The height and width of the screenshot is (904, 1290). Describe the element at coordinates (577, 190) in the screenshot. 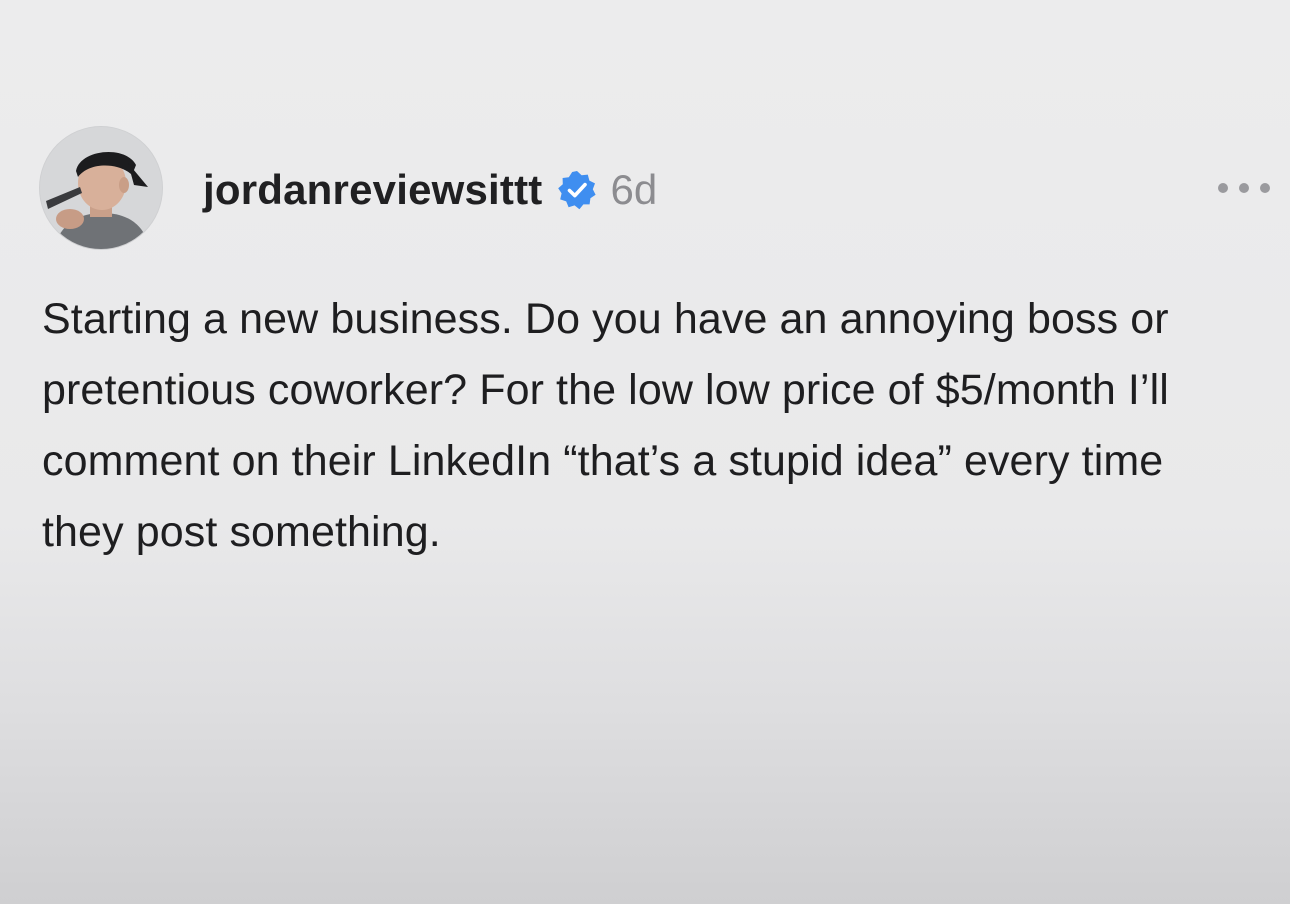

I see `verified-badge-icon` at that location.